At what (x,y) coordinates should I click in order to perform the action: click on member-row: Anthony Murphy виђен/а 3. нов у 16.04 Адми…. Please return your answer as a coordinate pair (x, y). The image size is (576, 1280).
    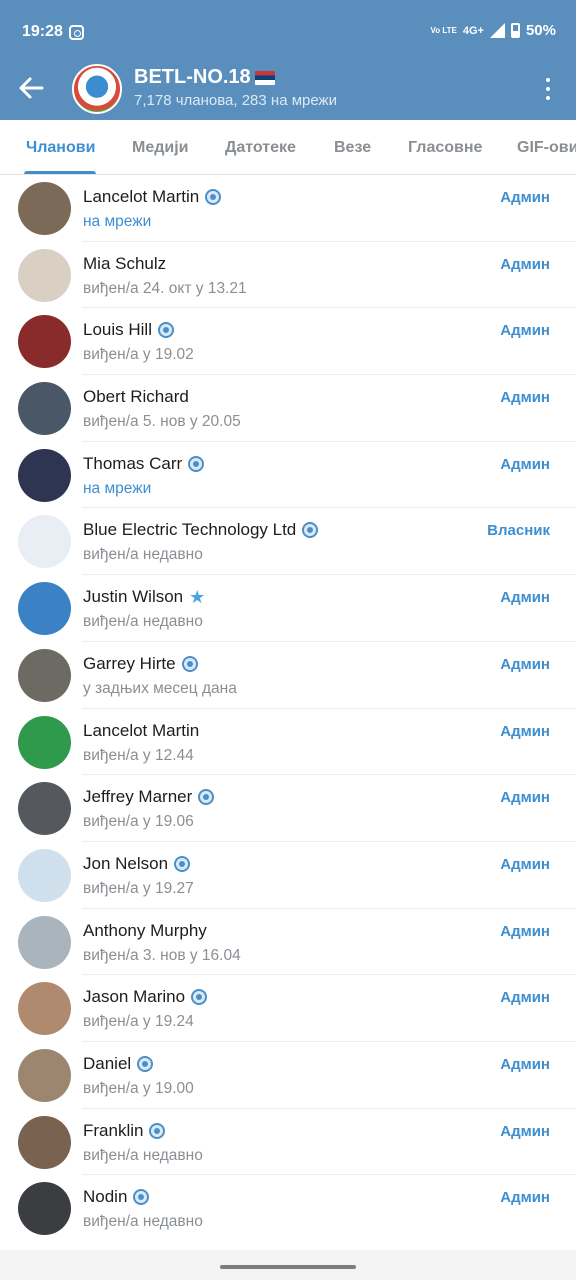
    Looking at the image, I should click on (288, 942).